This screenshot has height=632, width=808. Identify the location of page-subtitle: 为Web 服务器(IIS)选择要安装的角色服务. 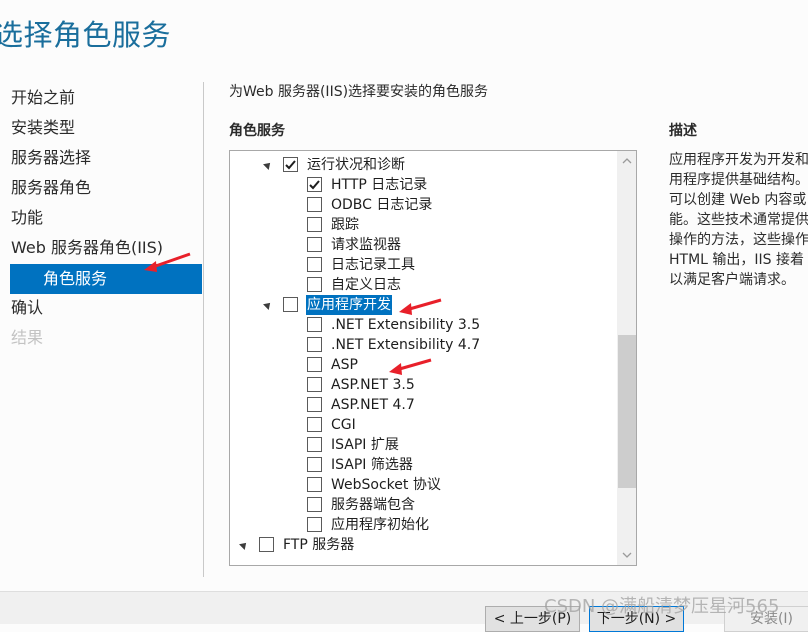
(359, 92).